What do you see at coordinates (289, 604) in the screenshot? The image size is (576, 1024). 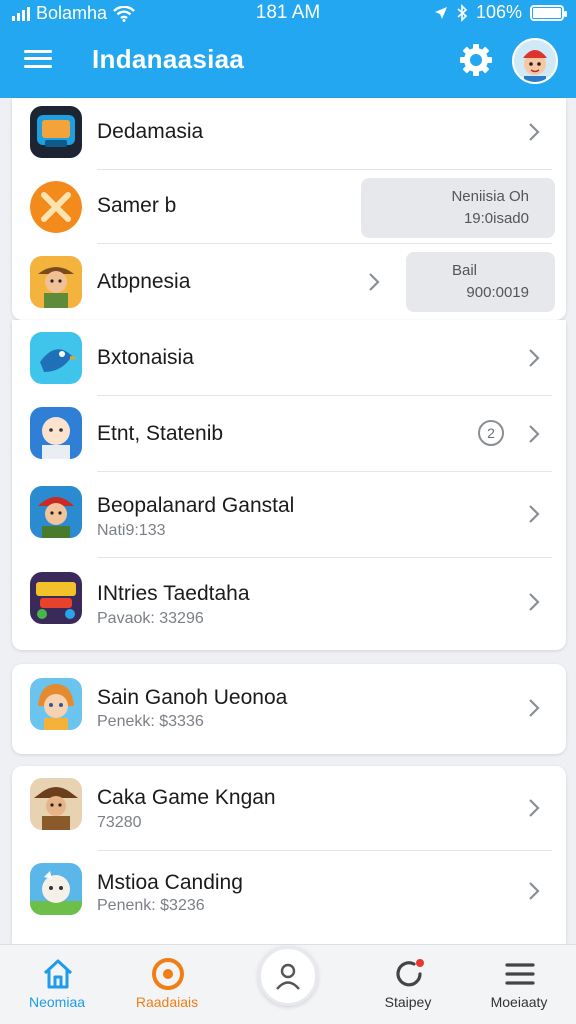 I see `list-item: INtries Taedtaha Pavaok: 33296` at bounding box center [289, 604].